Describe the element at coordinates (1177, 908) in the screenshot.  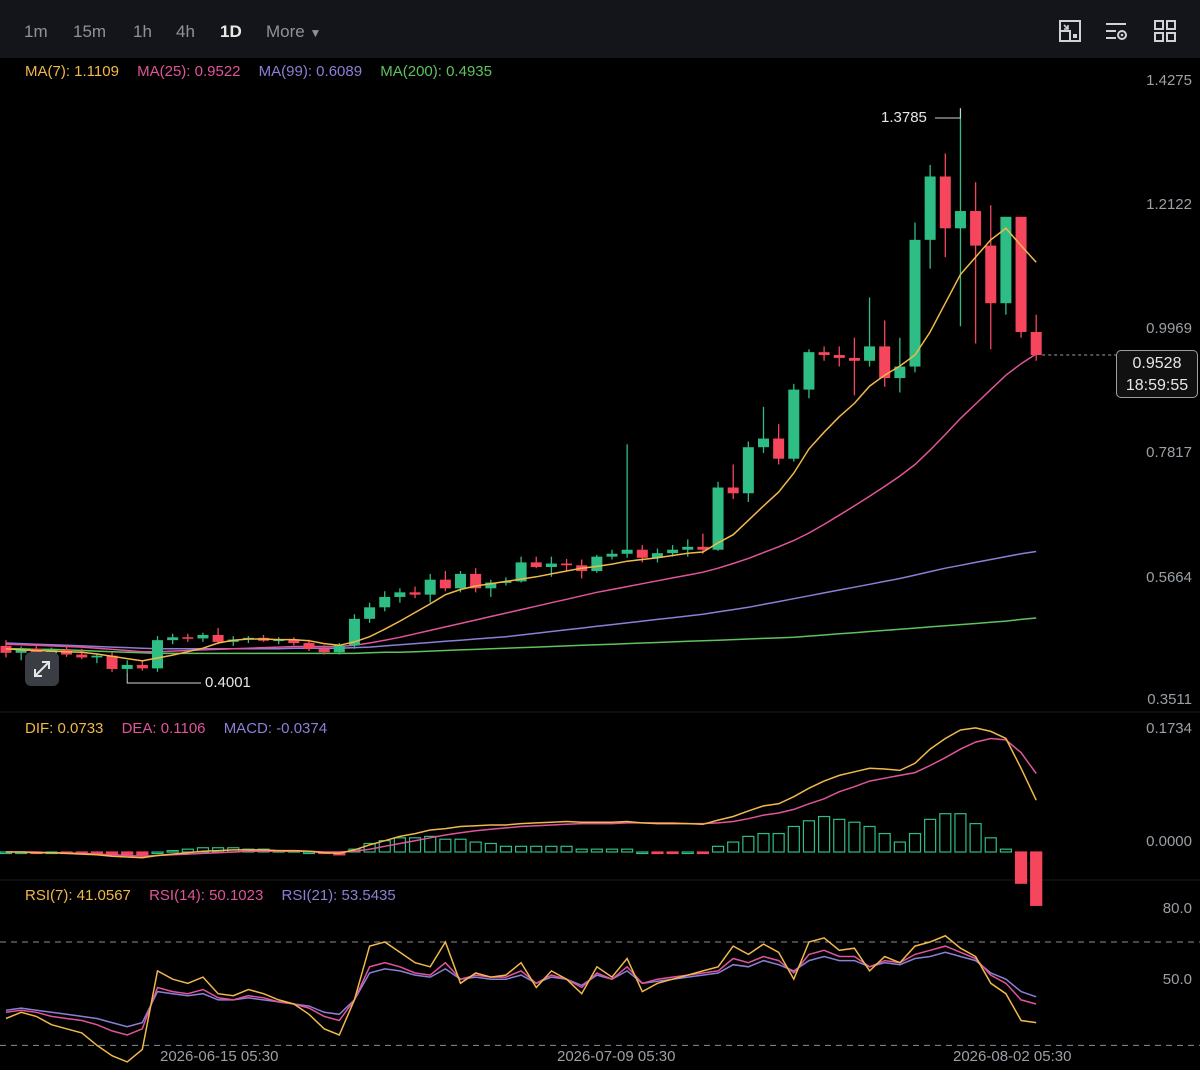
I see `rsi-tick: 80.0` at that location.